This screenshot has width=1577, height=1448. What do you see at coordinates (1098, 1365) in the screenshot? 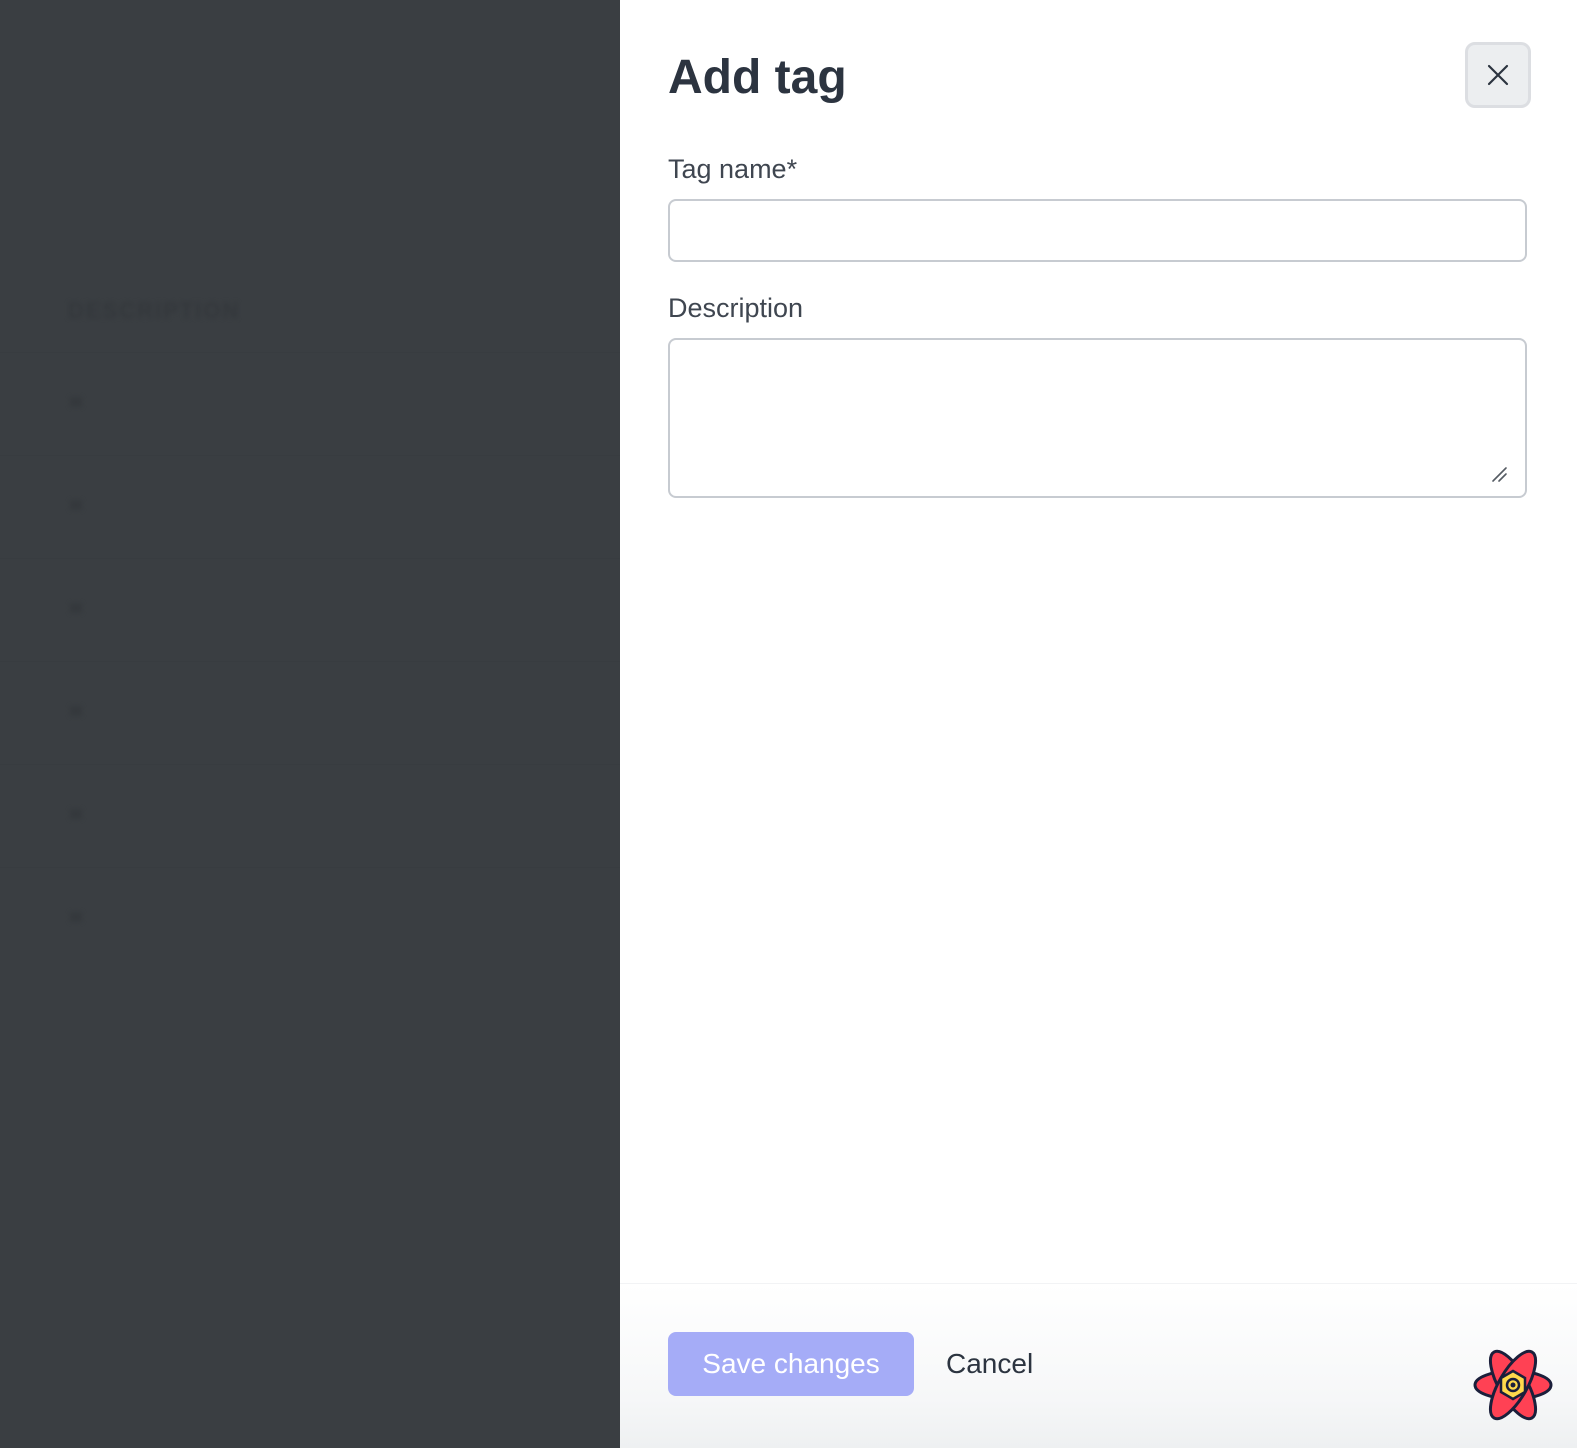
I see `panel-footer: Save changes Cancel` at bounding box center [1098, 1365].